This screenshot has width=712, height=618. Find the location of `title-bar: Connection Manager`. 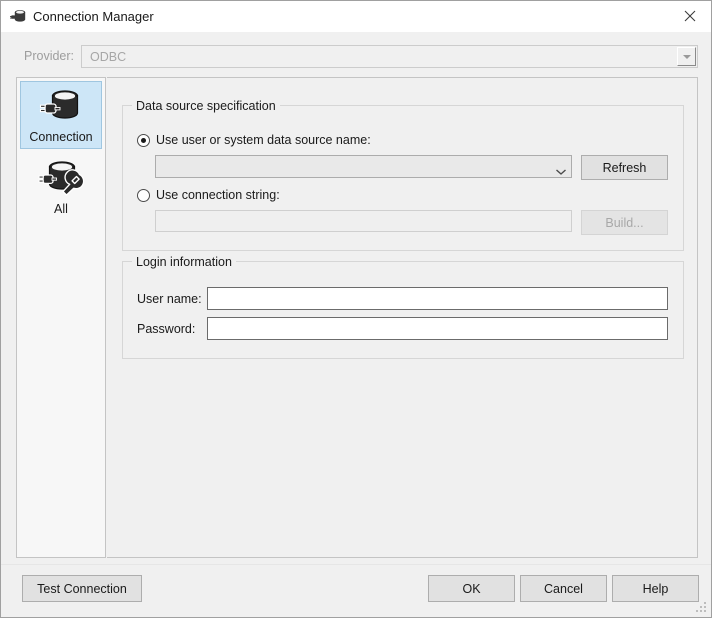

title-bar: Connection Manager is located at coordinates (356, 16).